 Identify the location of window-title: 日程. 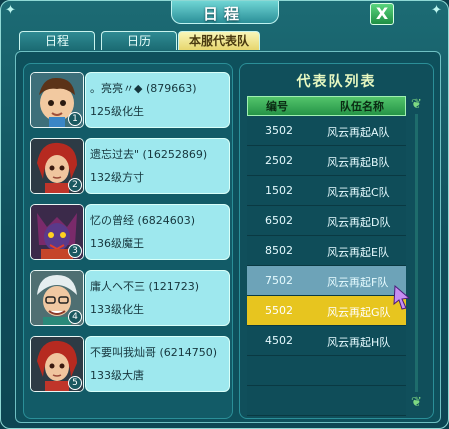
(223, 14).